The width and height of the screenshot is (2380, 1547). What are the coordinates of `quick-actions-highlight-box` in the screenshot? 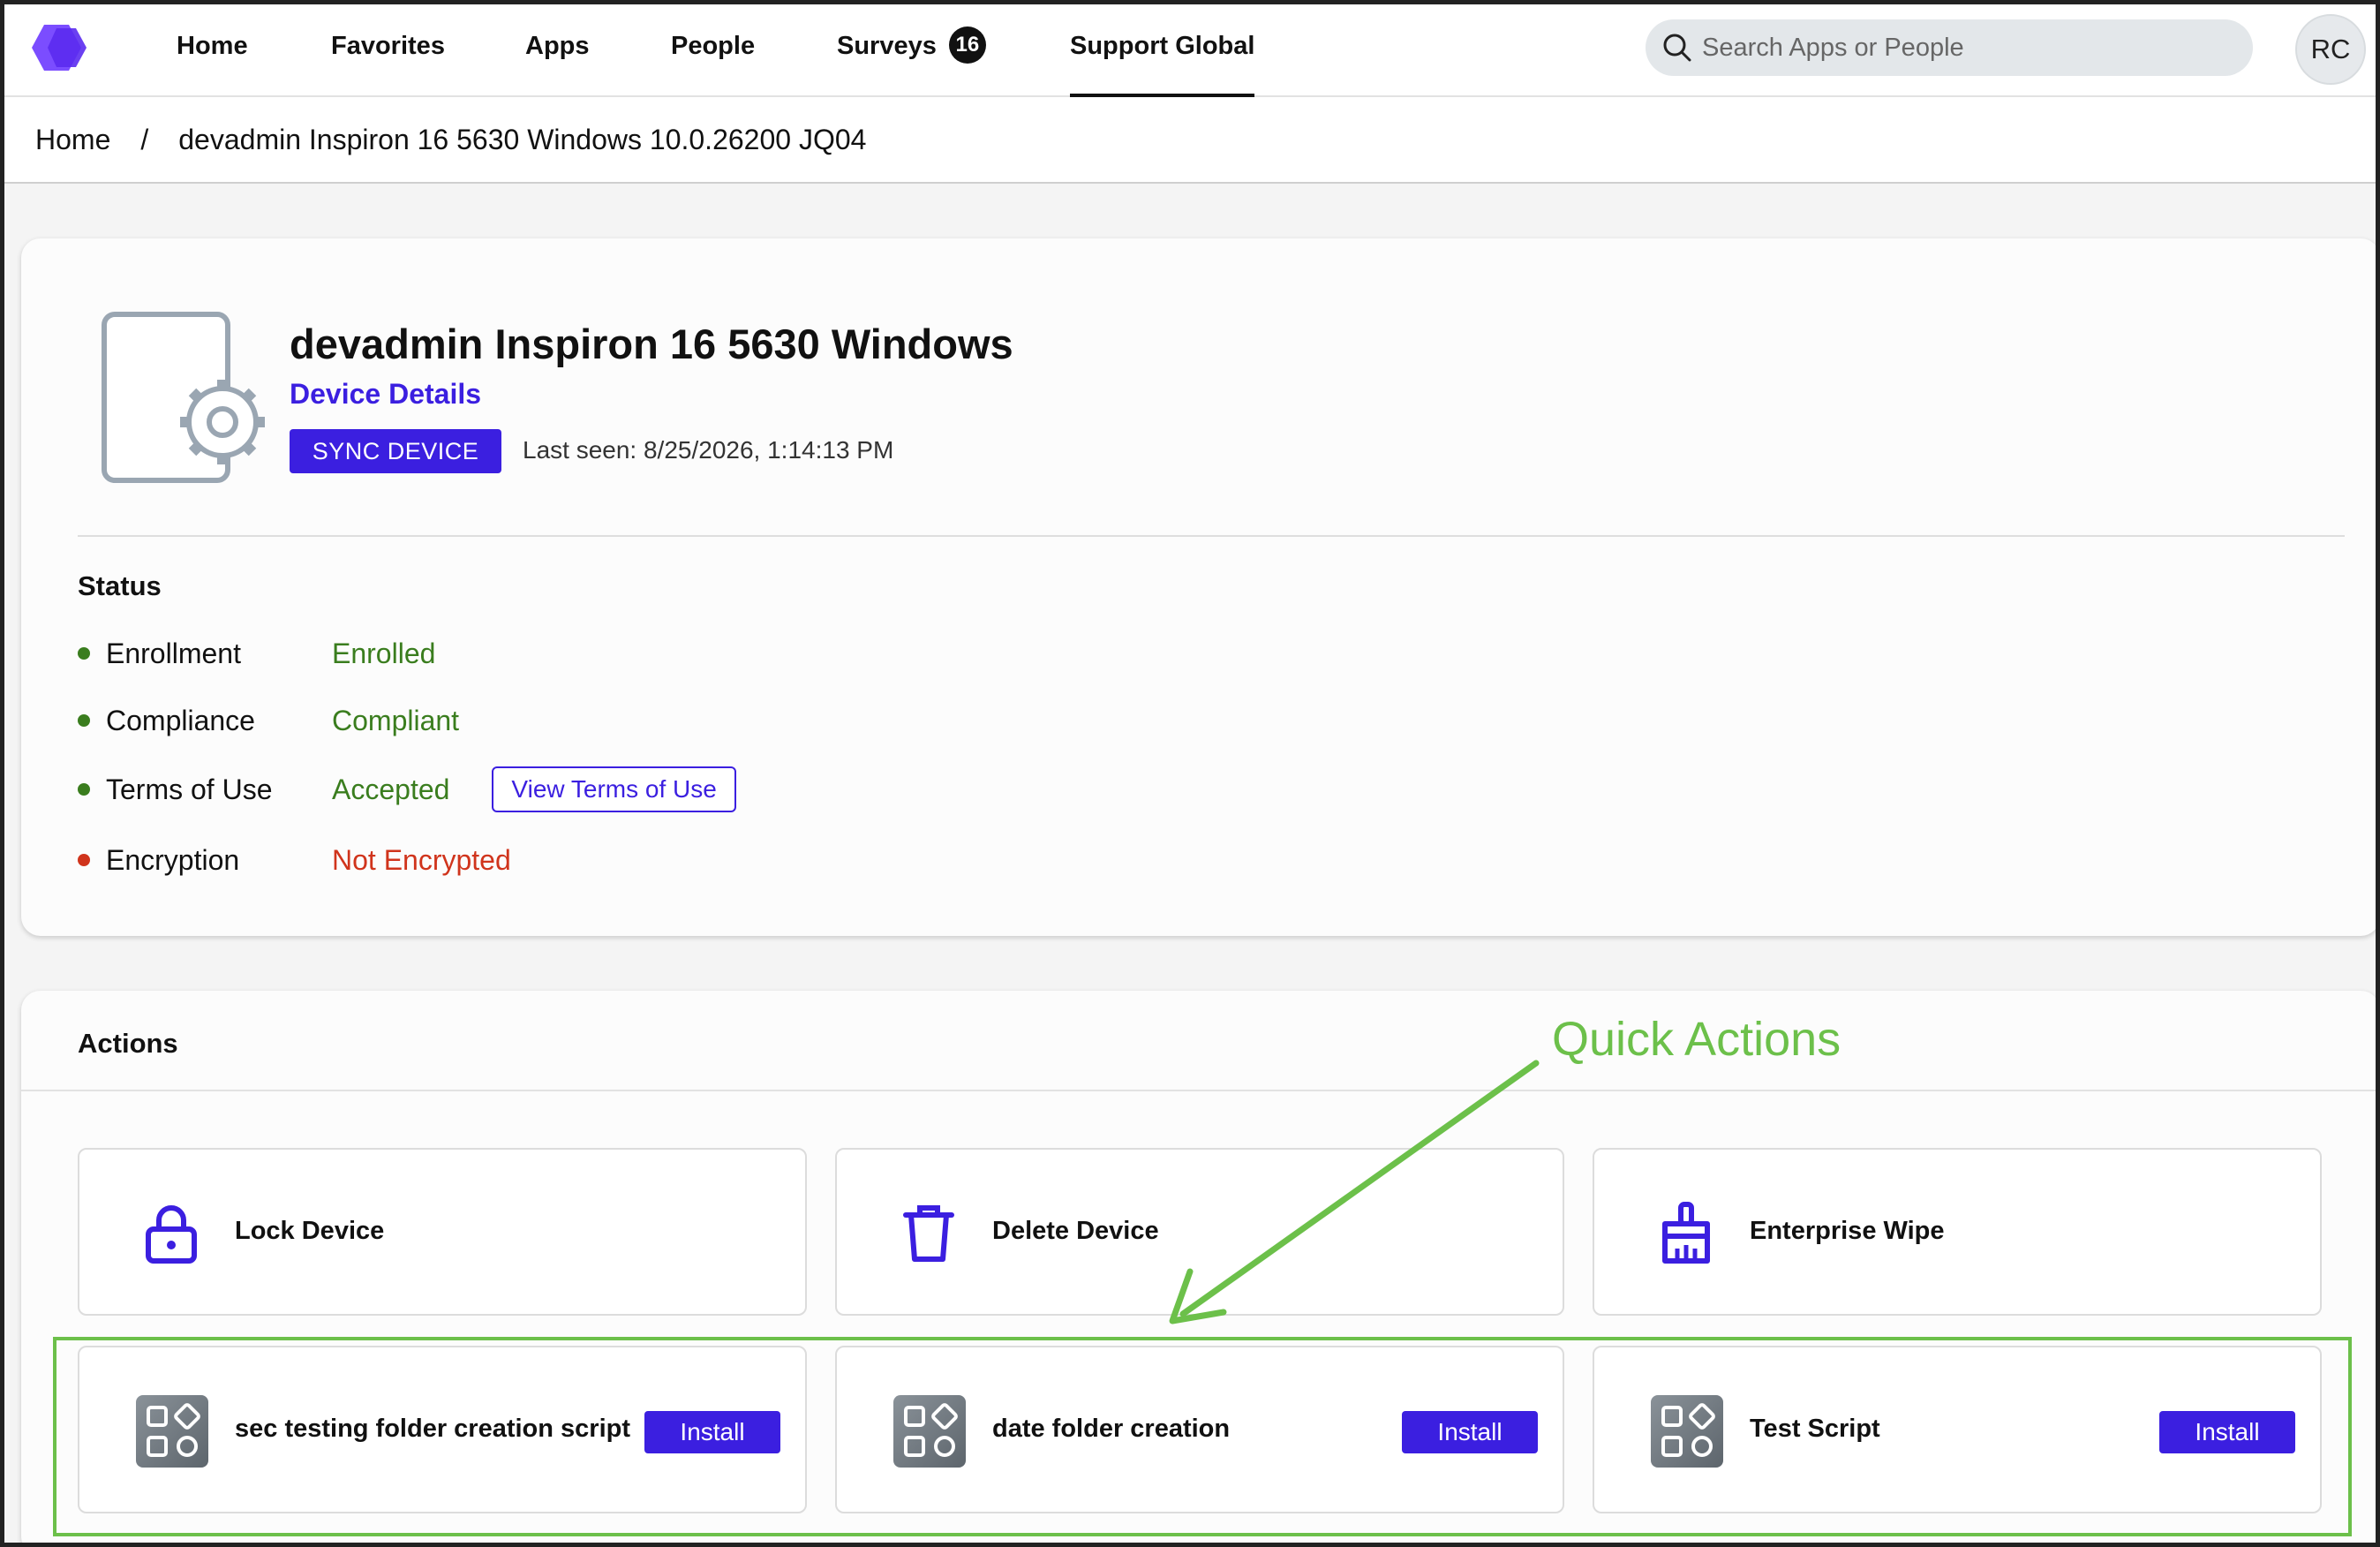 It's located at (1202, 1436).